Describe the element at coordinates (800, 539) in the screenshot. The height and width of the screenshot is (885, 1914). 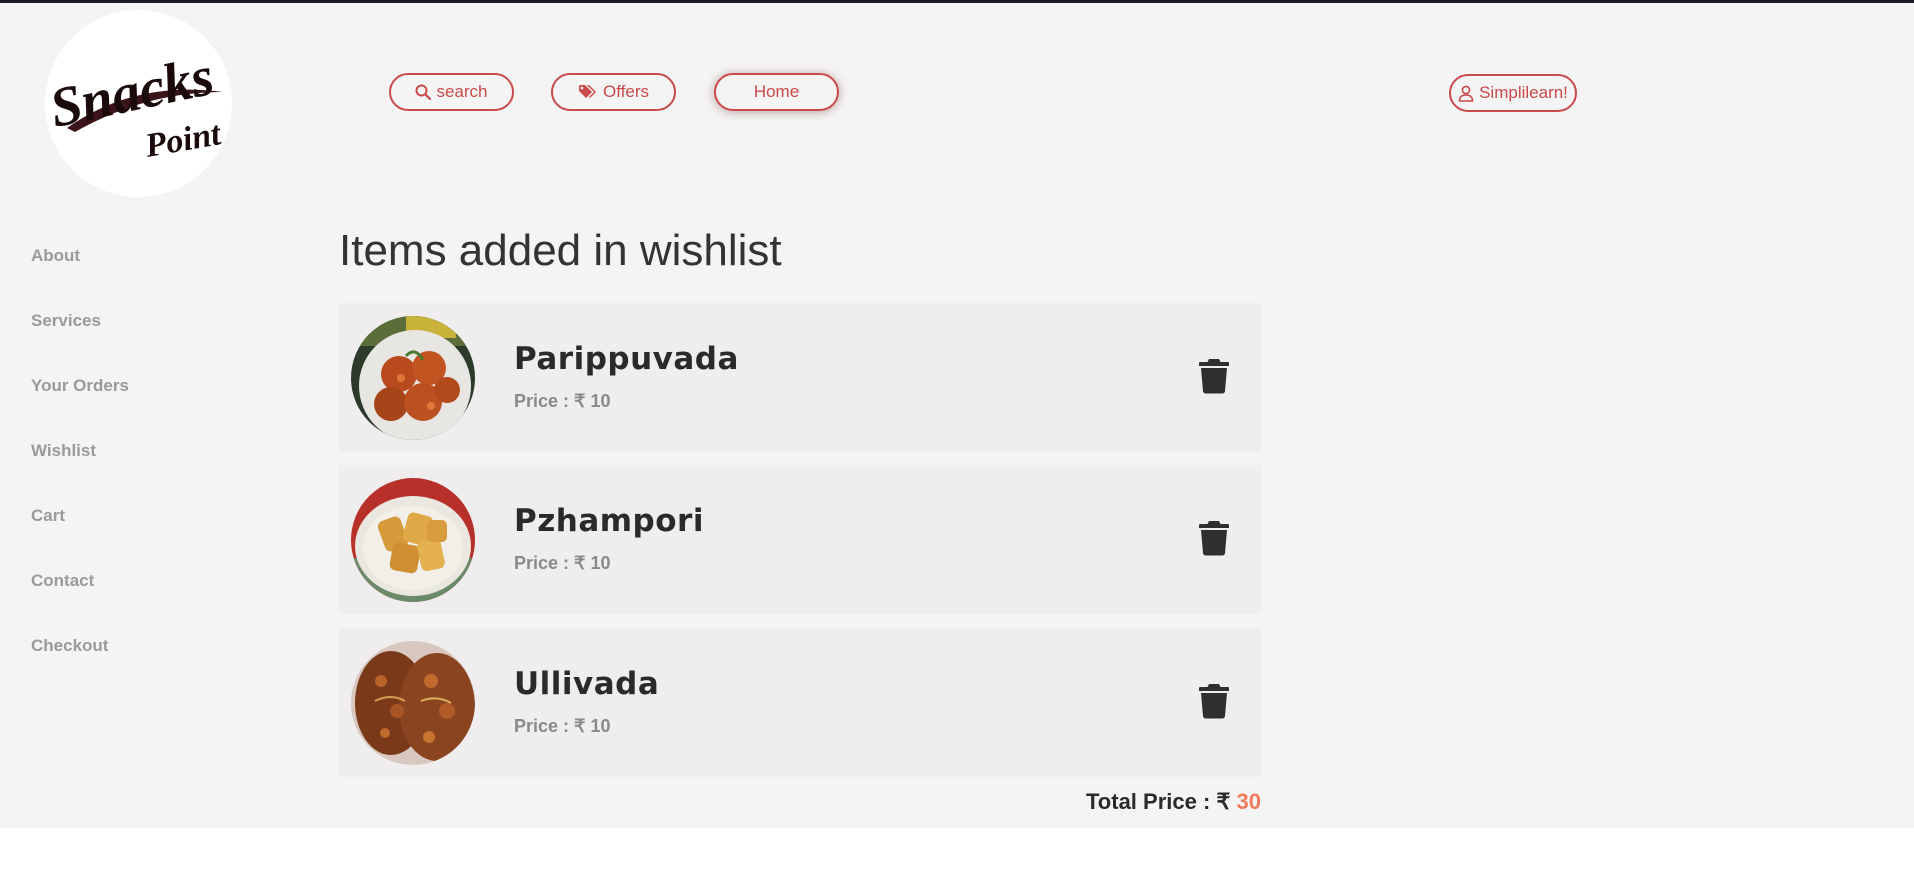
I see `wishlist-item: Pzhampori Price : ₹ 10` at that location.